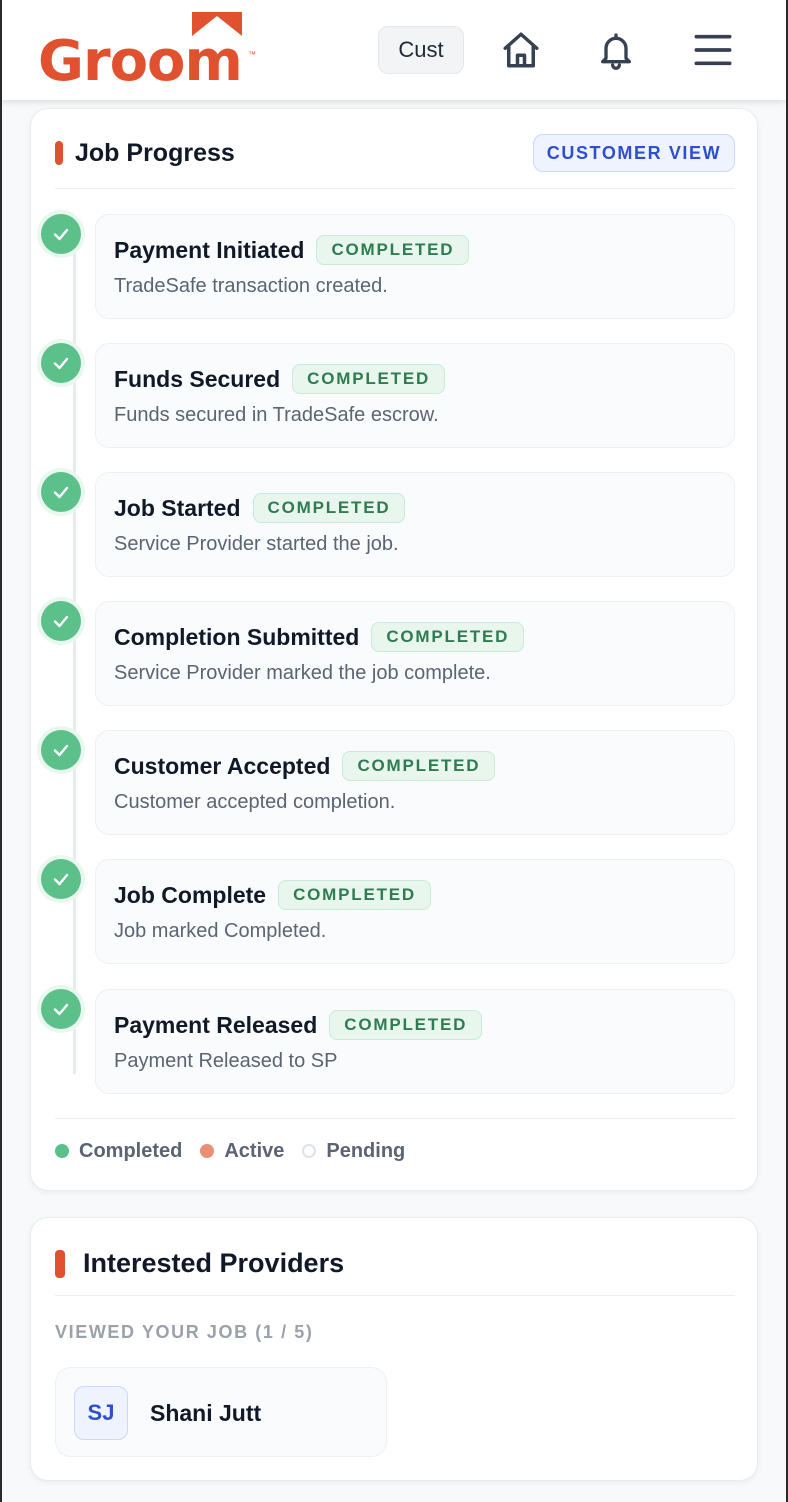  I want to click on legend-completed: Completed, so click(118, 1151).